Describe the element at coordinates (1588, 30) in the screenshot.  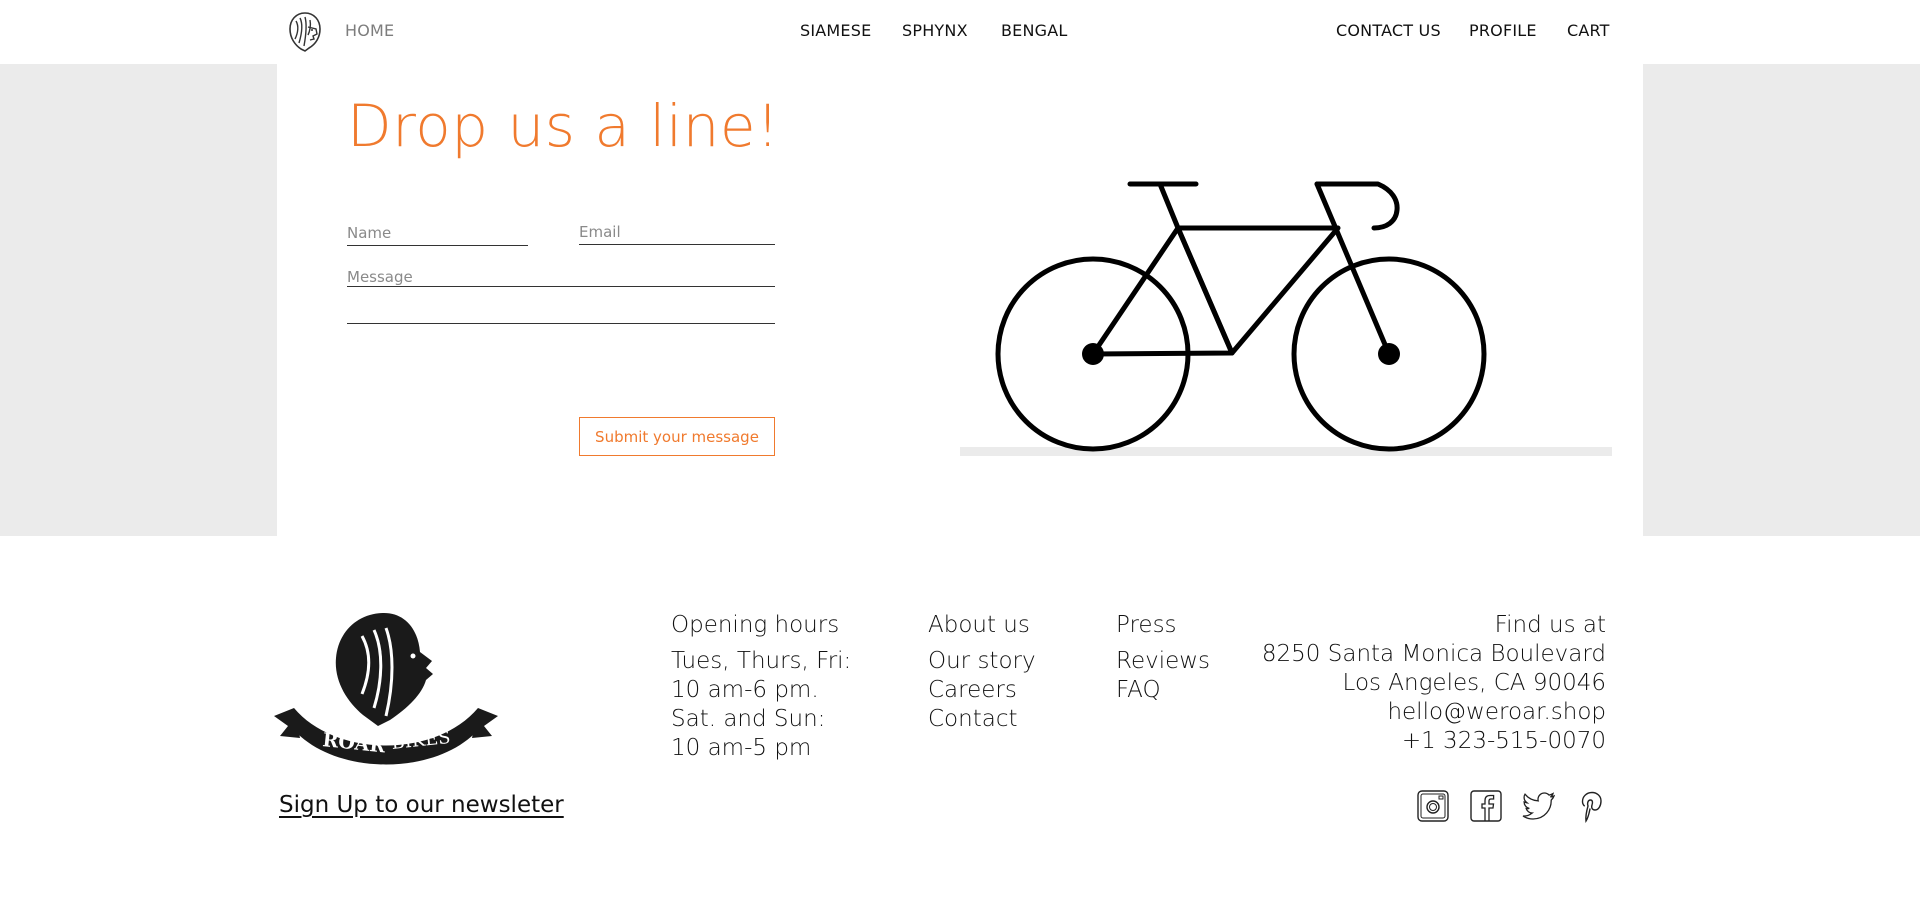
I see `nav-cart: CART` at that location.